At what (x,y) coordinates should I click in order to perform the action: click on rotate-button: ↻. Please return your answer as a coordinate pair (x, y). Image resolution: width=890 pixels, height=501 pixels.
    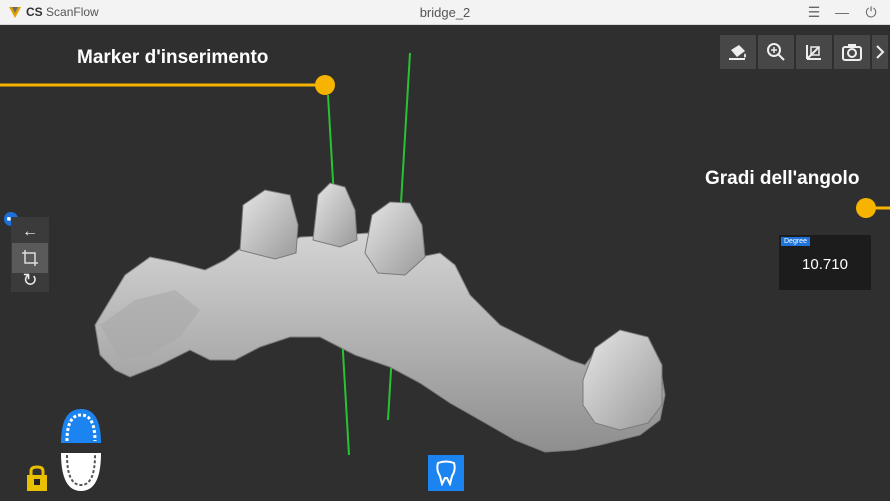
    Looking at the image, I should click on (30, 280).